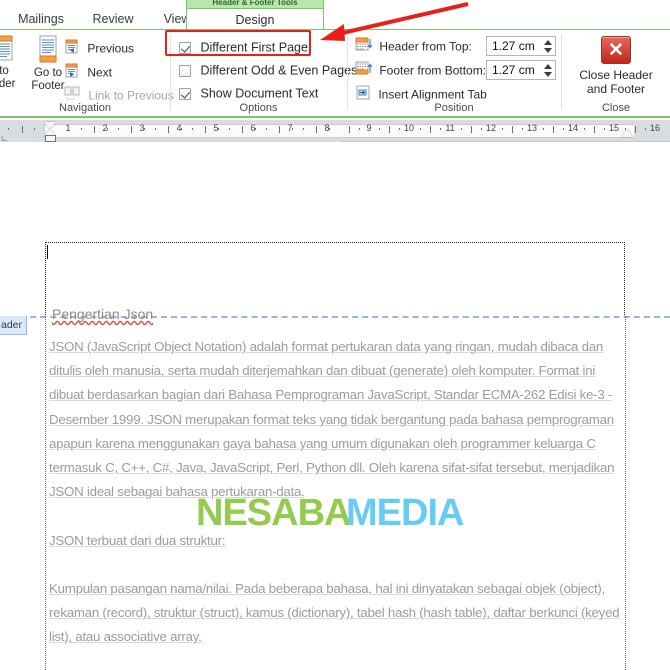 The image size is (670, 670). I want to click on insert-alignment-tab-button: Insert Alignment Tab, so click(421, 93).